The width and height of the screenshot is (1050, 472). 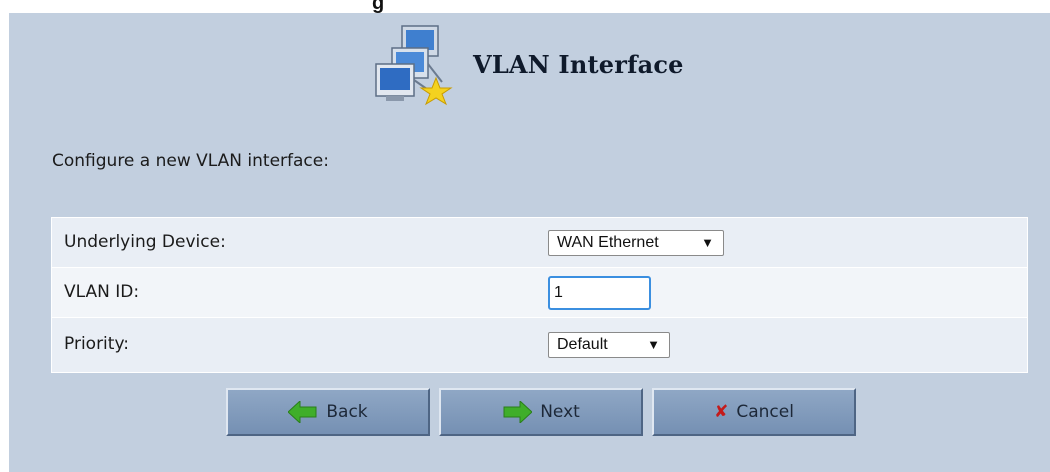 I want to click on back-arrow-icon, so click(x=302, y=412).